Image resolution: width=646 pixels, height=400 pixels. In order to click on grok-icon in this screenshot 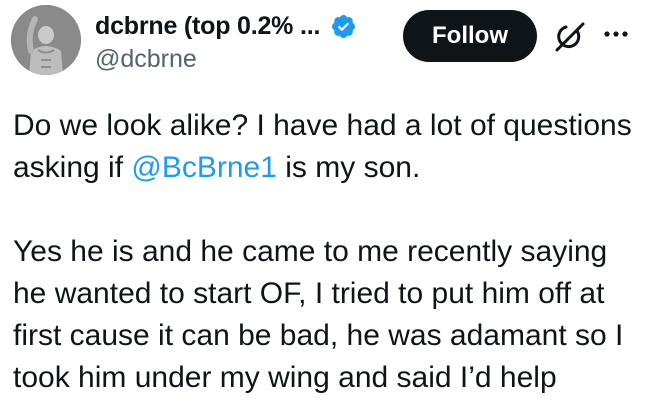, I will do `click(570, 37)`.